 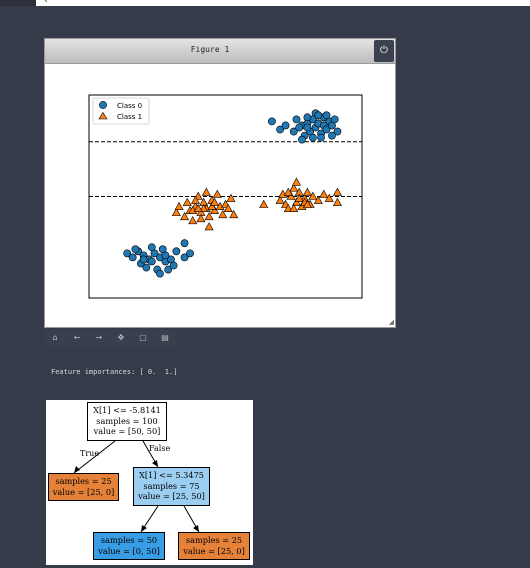 I want to click on tree-leaf-right-left: samples = 50 value = [0, 50], so click(x=129, y=546).